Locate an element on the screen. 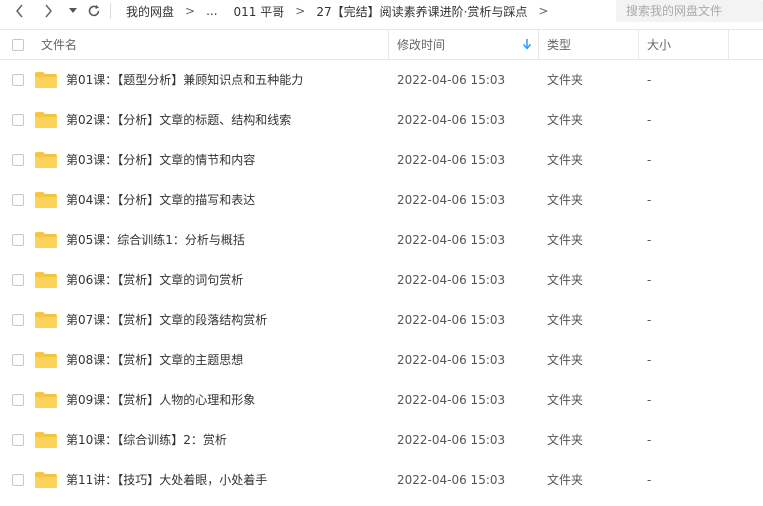 The image size is (763, 506). chevron-right-icon is located at coordinates (48, 11).